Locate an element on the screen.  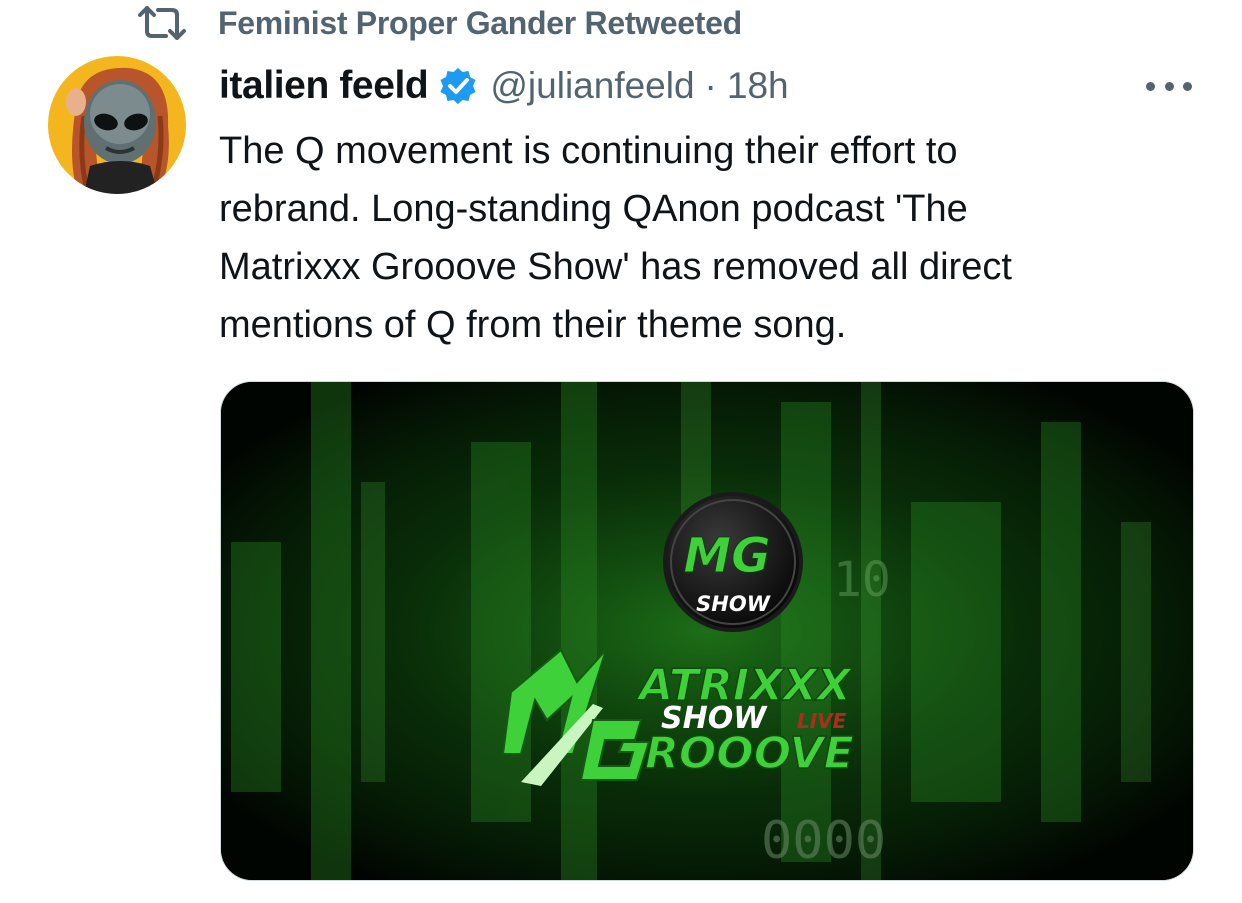
more-options-icon is located at coordinates (1169, 86).